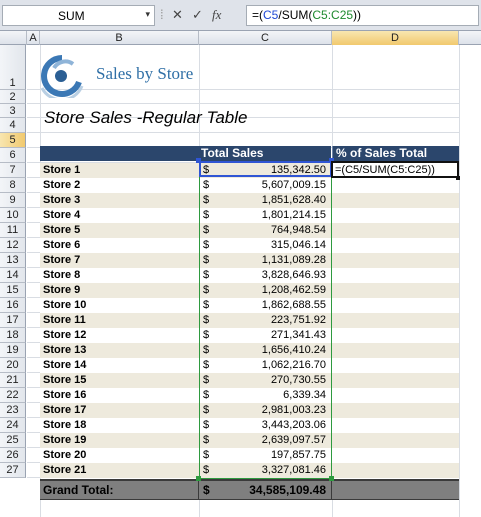 The width and height of the screenshot is (481, 517). What do you see at coordinates (145, 73) in the screenshot?
I see `logo-text: Sales by Store` at bounding box center [145, 73].